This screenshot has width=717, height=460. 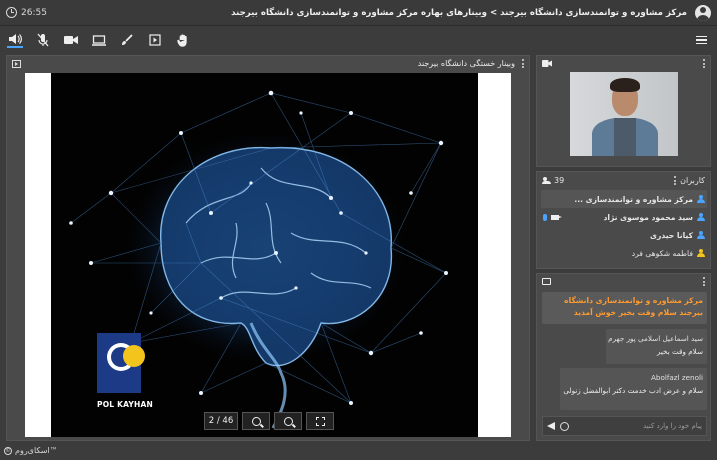 What do you see at coordinates (623, 63) in the screenshot?
I see `video-header` at bounding box center [623, 63].